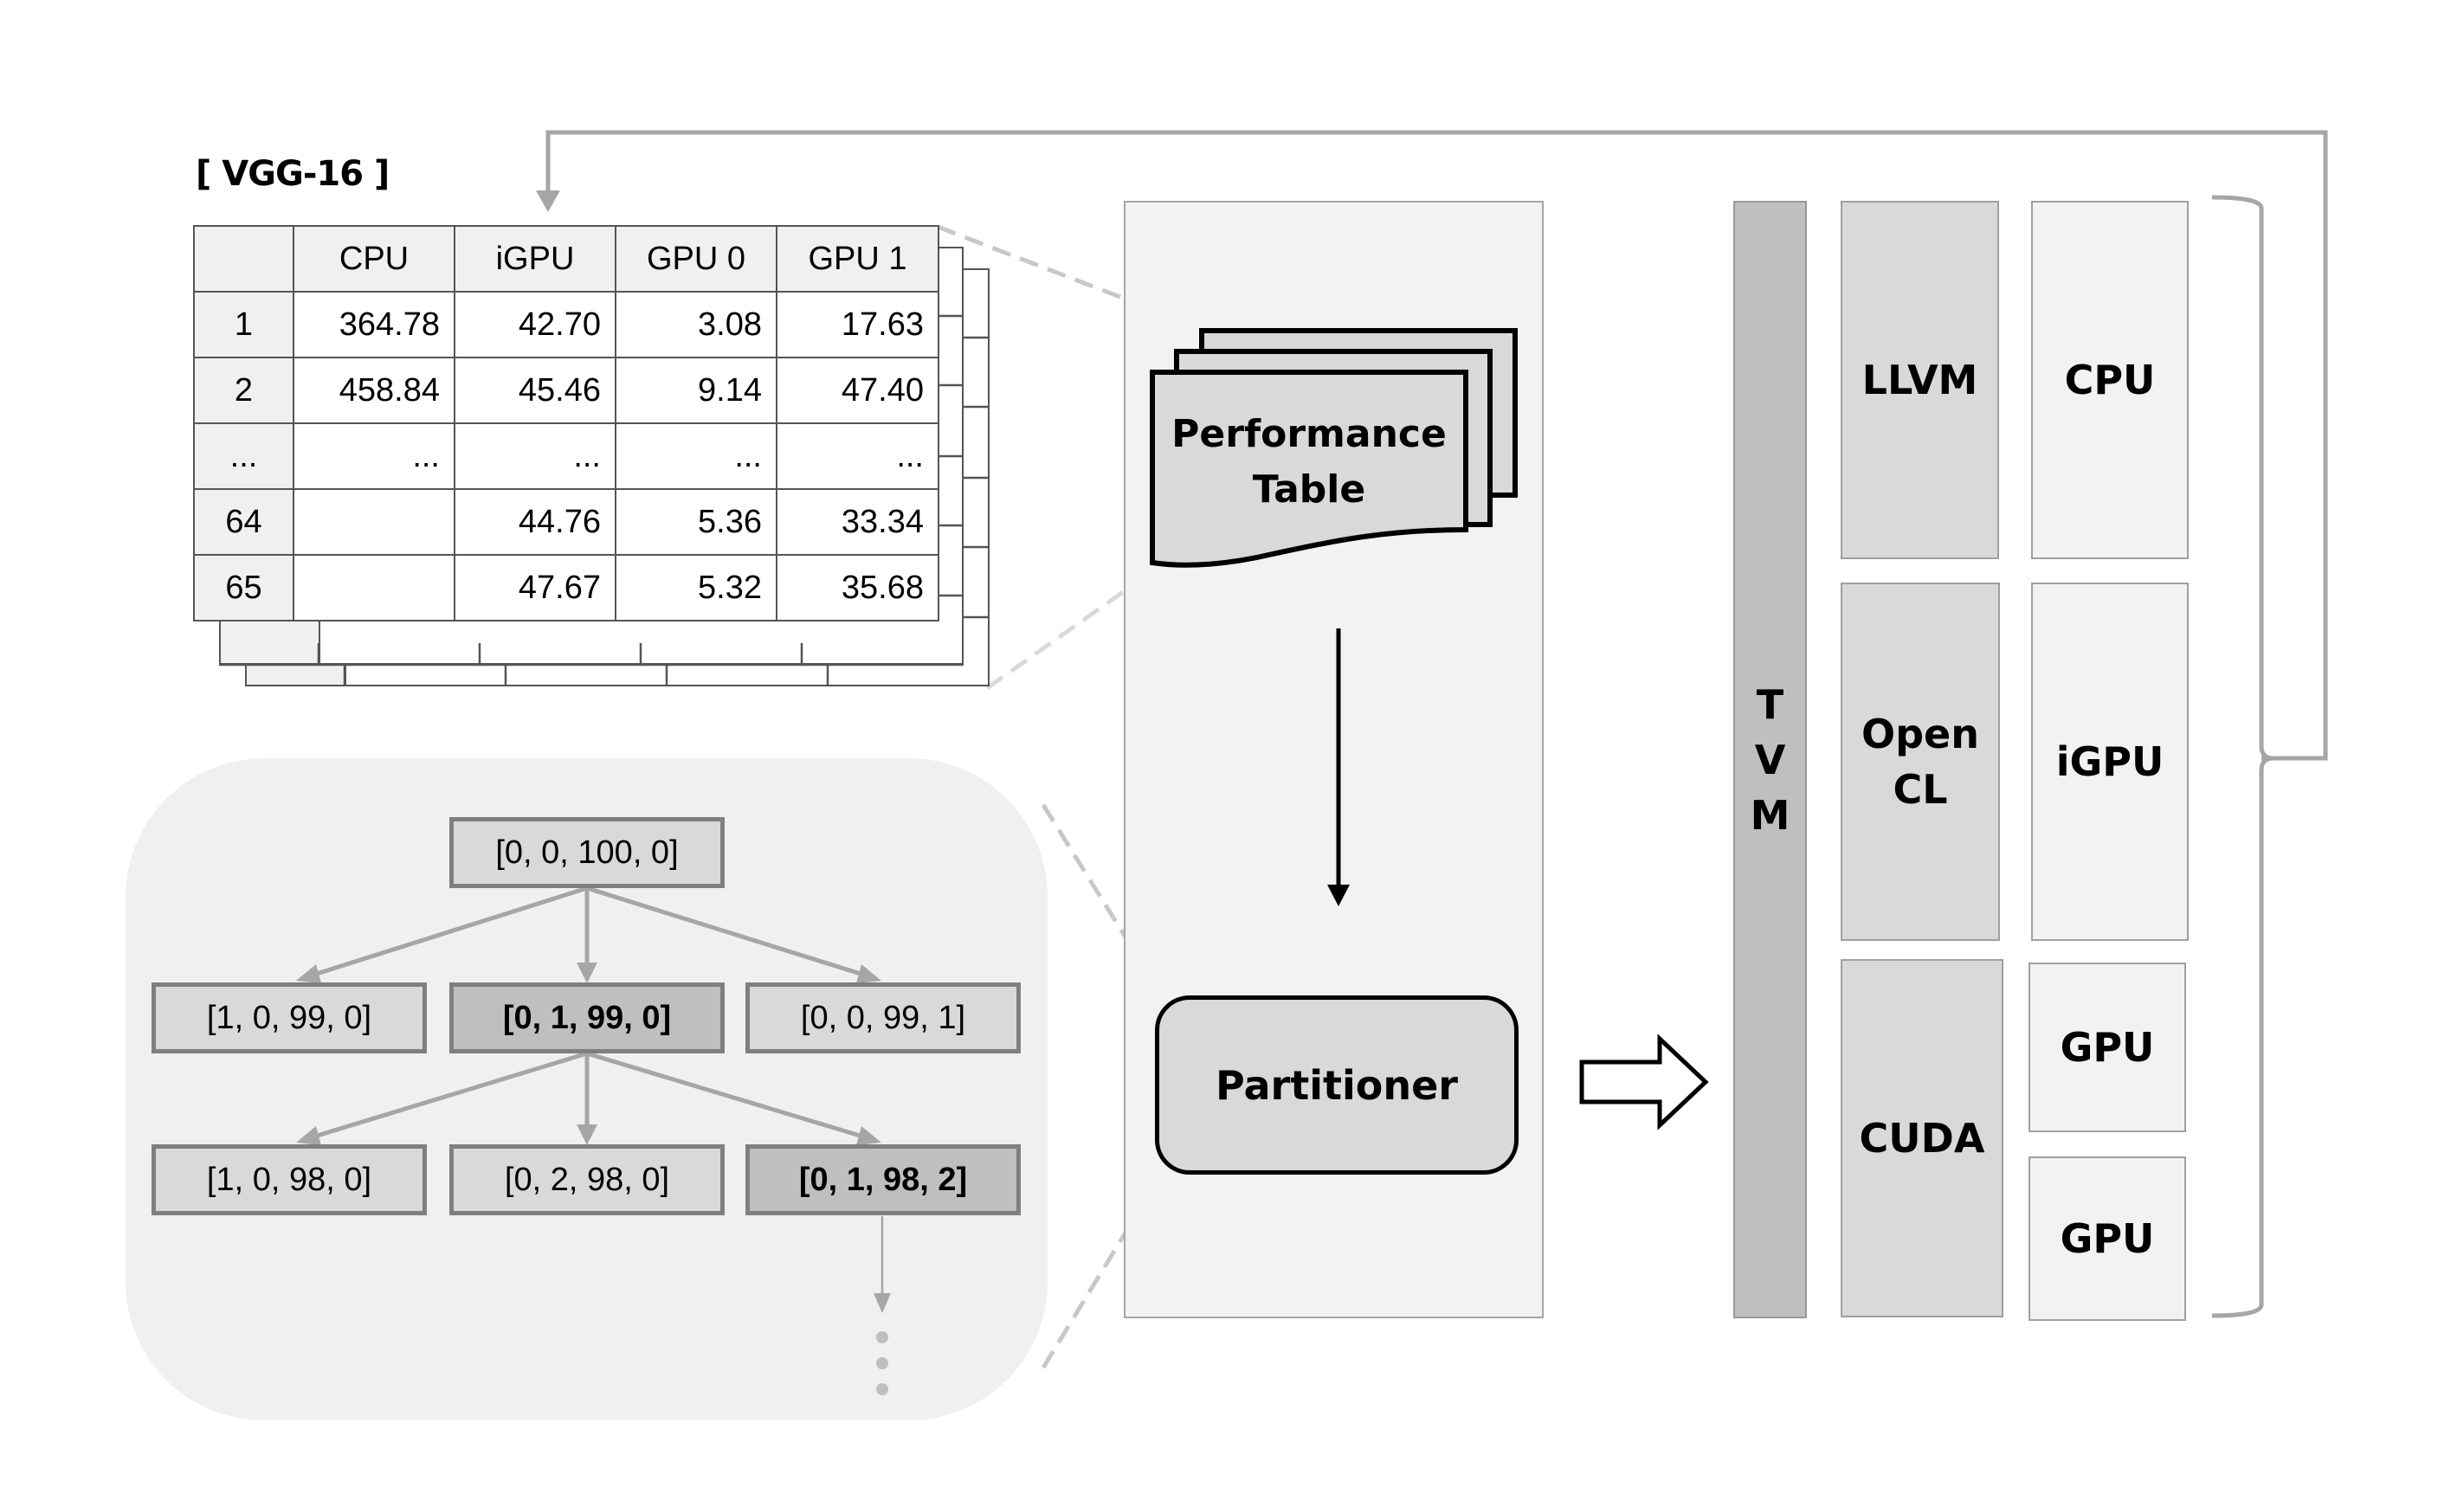 This screenshot has height=1507, width=2464. I want to click on device-igpu: iGPU, so click(2110, 762).